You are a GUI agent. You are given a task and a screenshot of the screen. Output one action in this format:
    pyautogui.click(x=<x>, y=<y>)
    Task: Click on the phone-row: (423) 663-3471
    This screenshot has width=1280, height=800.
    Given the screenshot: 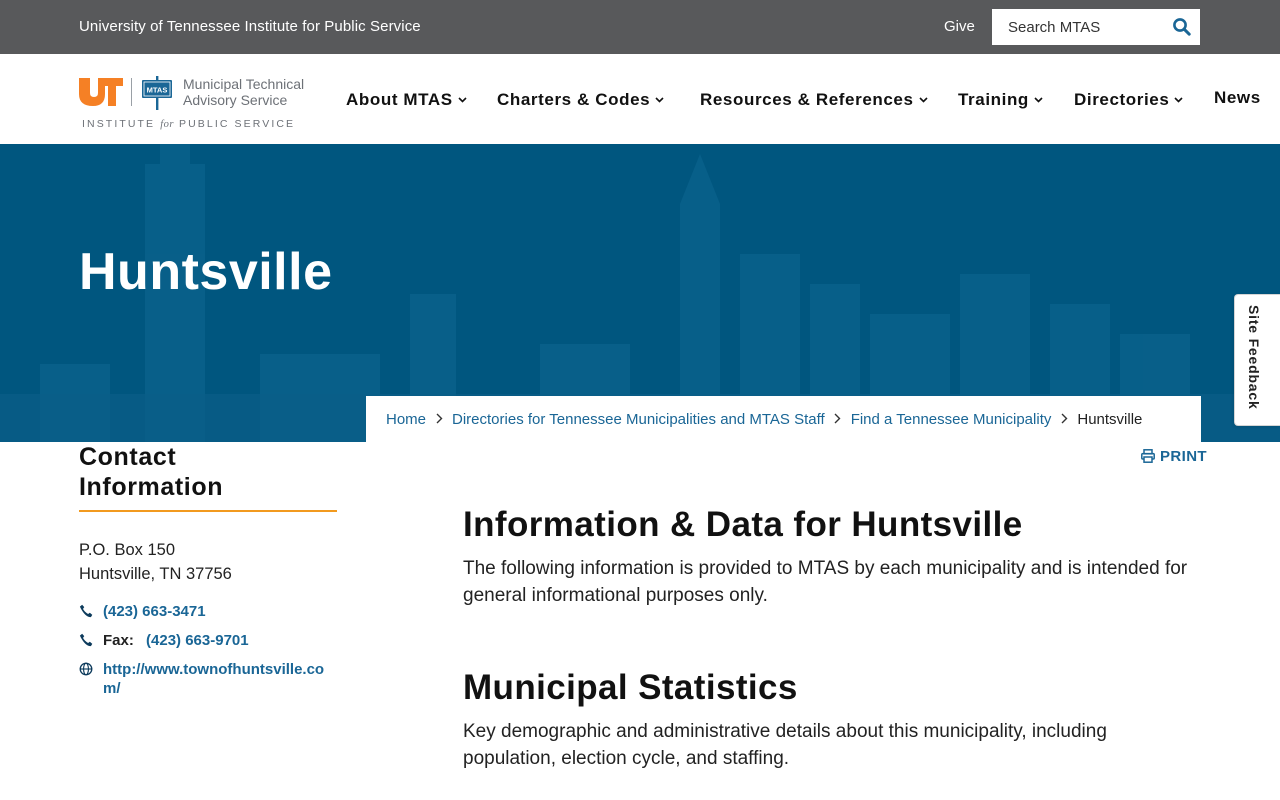 What is the action you would take?
    pyautogui.click(x=208, y=611)
    